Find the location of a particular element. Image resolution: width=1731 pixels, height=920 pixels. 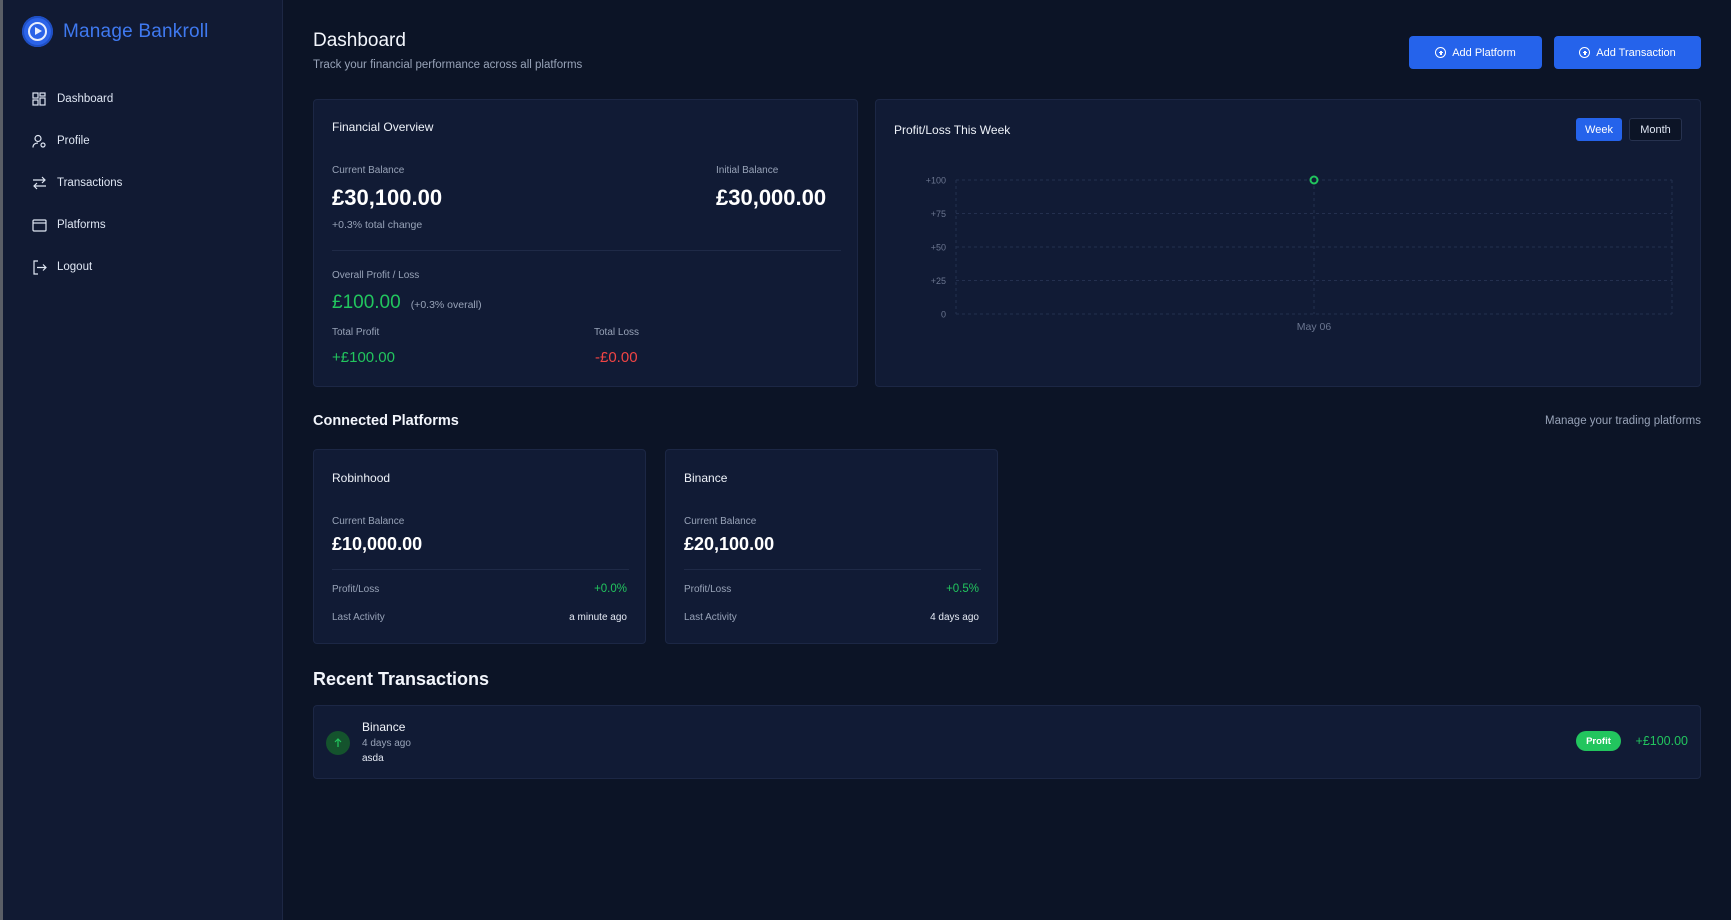

y-tick-label: +25 is located at coordinates (938, 281).